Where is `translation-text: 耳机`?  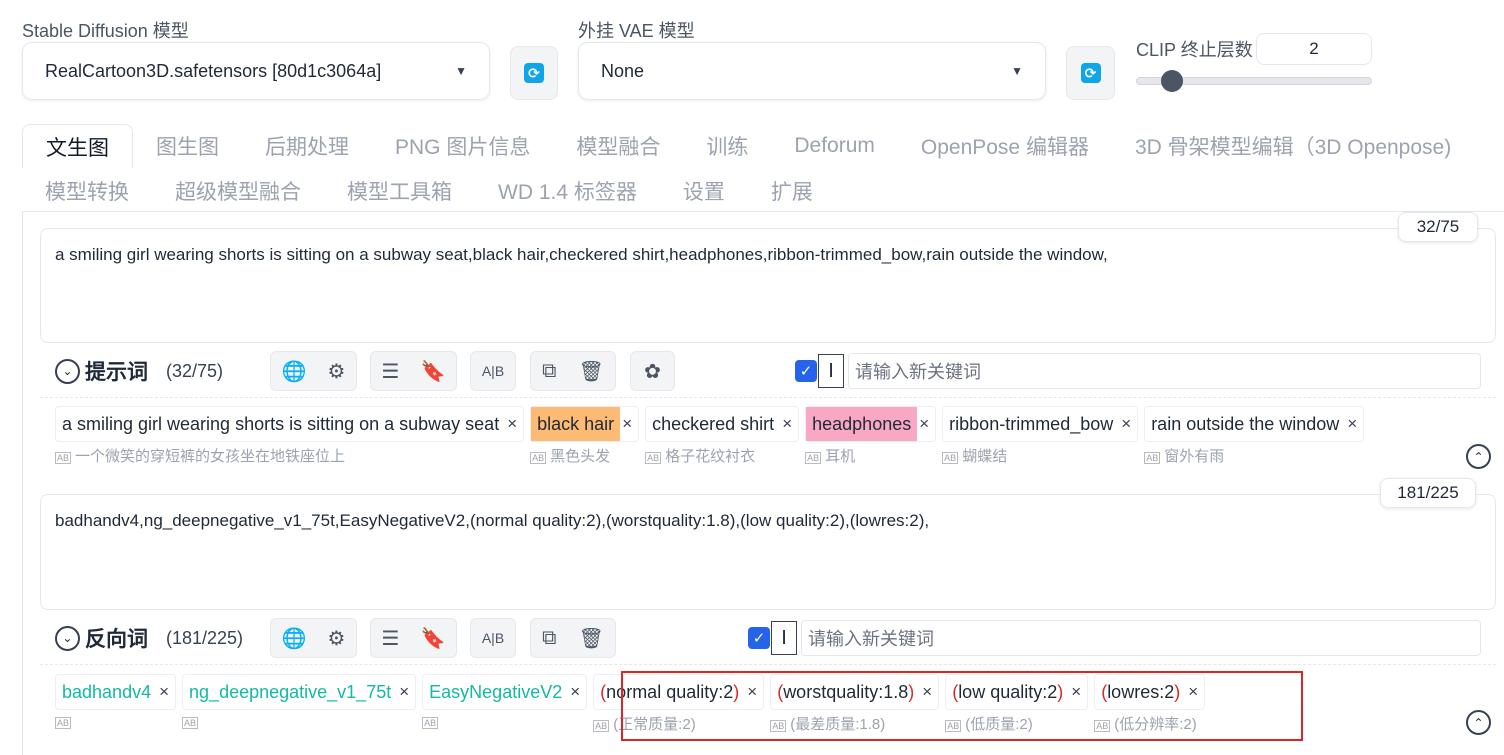
translation-text: 耳机 is located at coordinates (840, 456).